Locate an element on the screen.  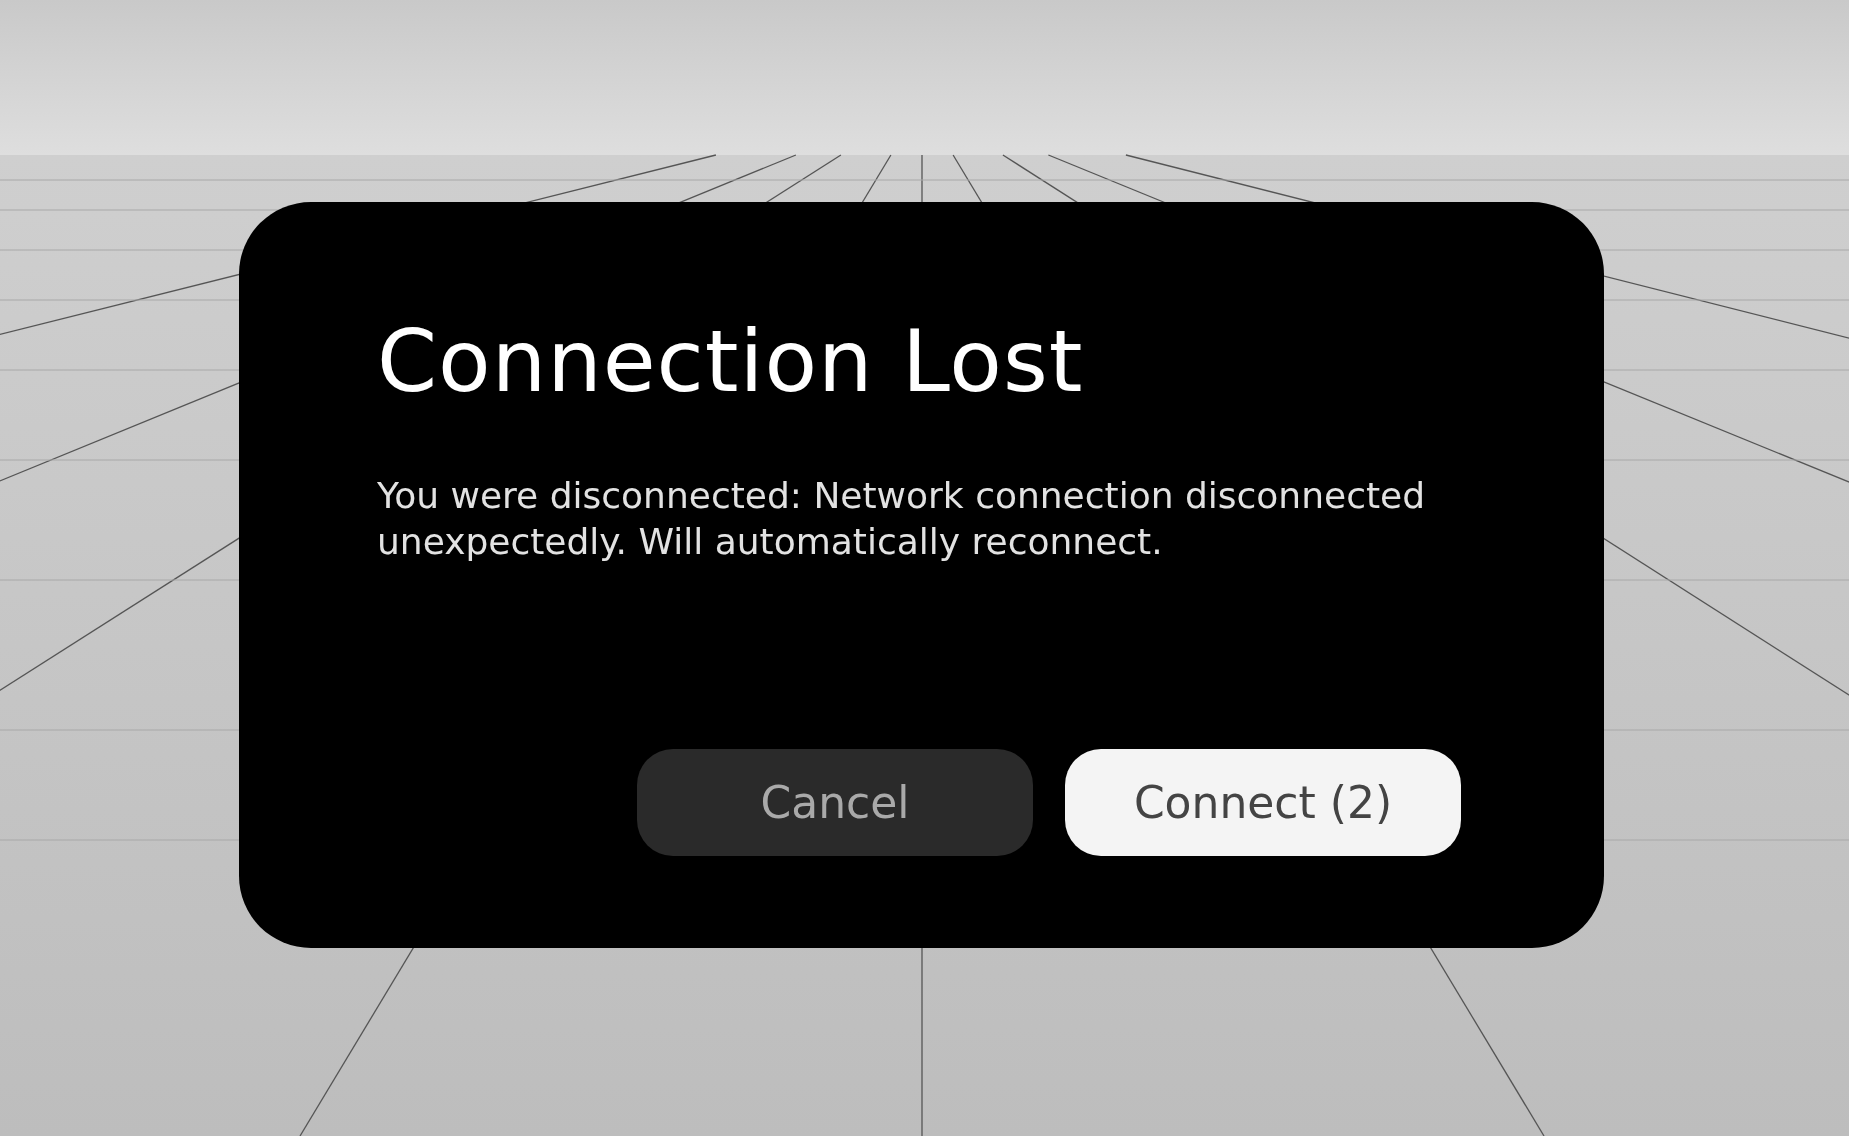
dialog-title: Connection Lost is located at coordinates (731, 361).